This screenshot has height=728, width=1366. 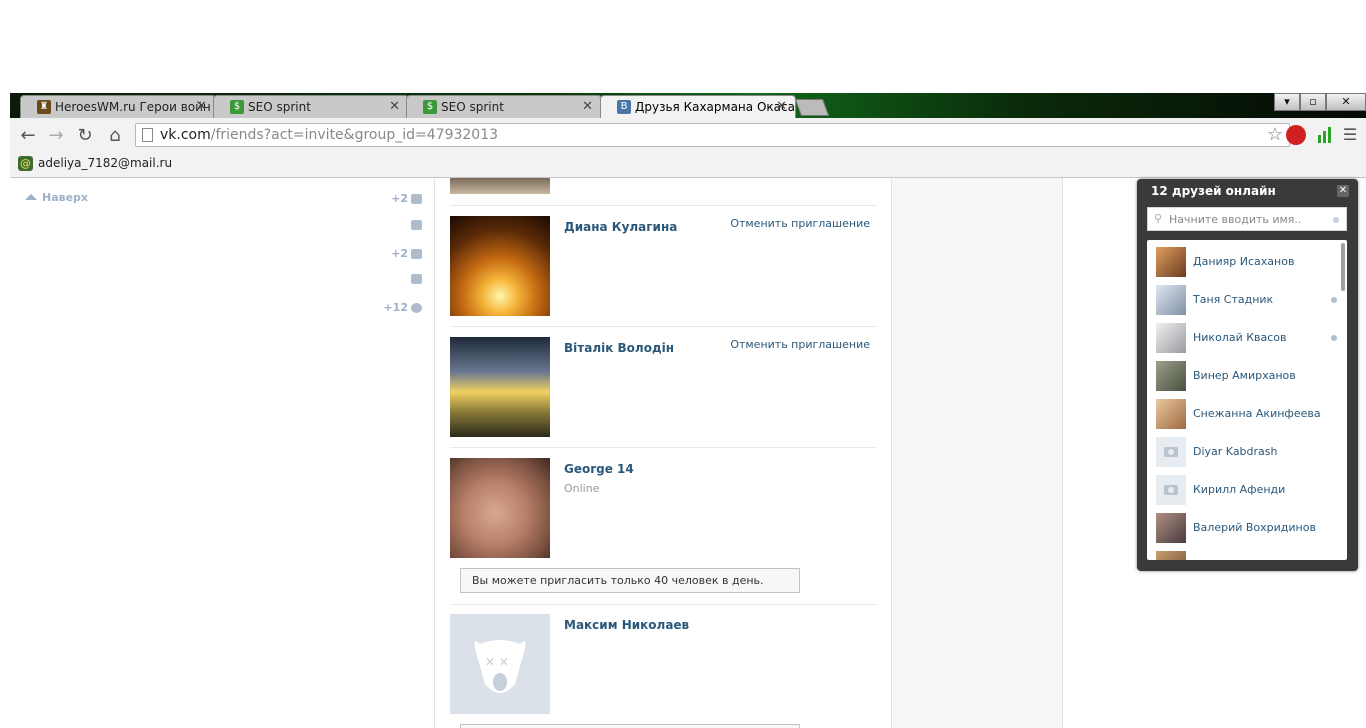 What do you see at coordinates (115, 135) in the screenshot?
I see `home-icon: ⌂` at bounding box center [115, 135].